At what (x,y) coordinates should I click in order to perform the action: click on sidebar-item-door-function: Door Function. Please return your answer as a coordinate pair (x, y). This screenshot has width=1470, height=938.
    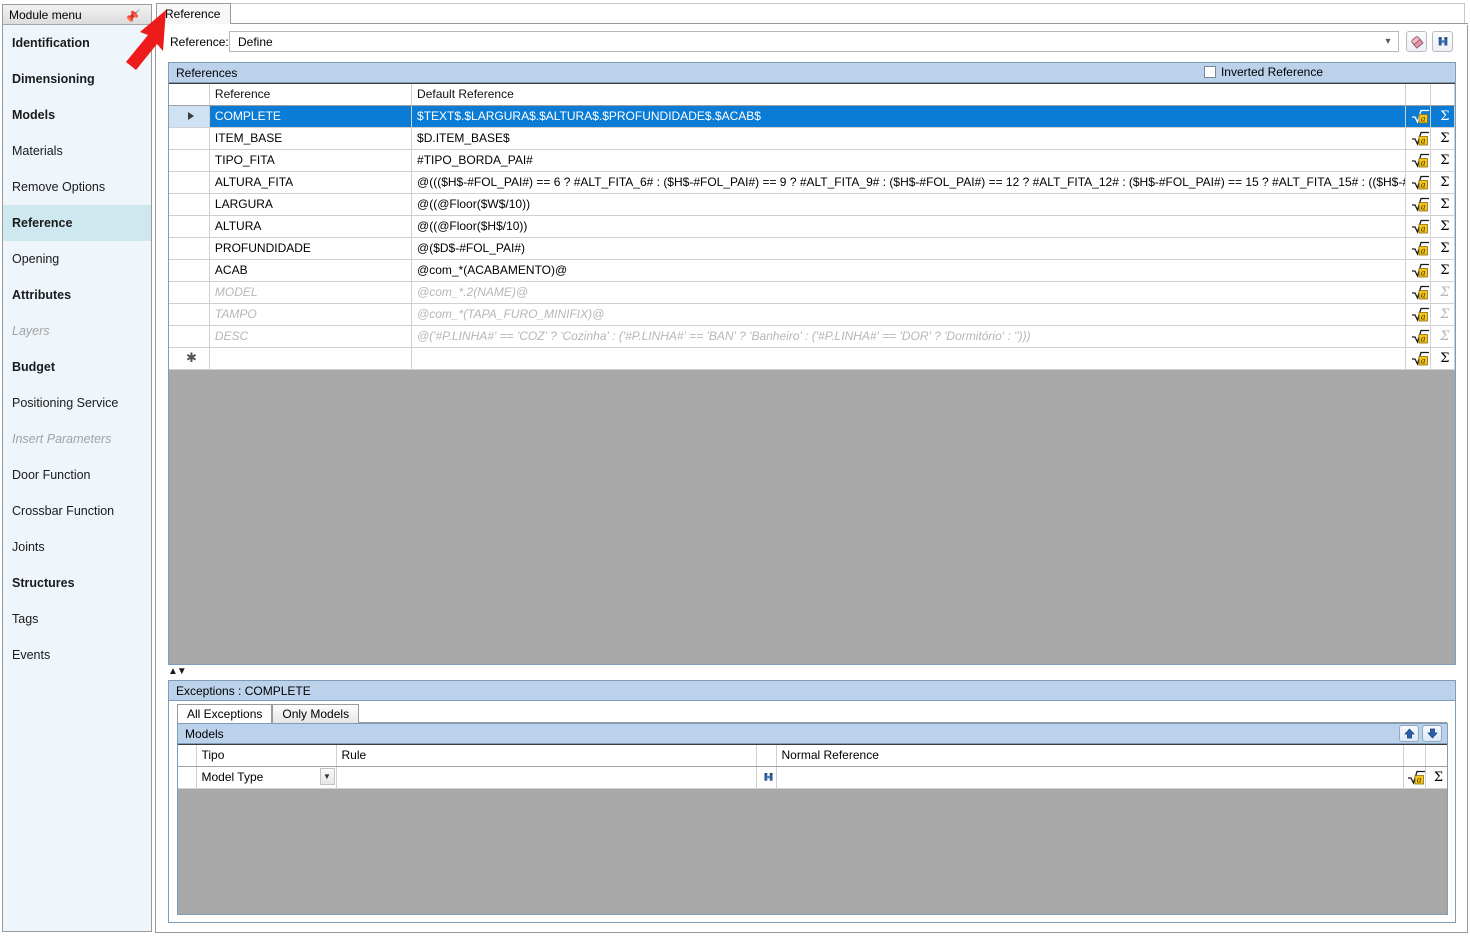
    Looking at the image, I should click on (77, 475).